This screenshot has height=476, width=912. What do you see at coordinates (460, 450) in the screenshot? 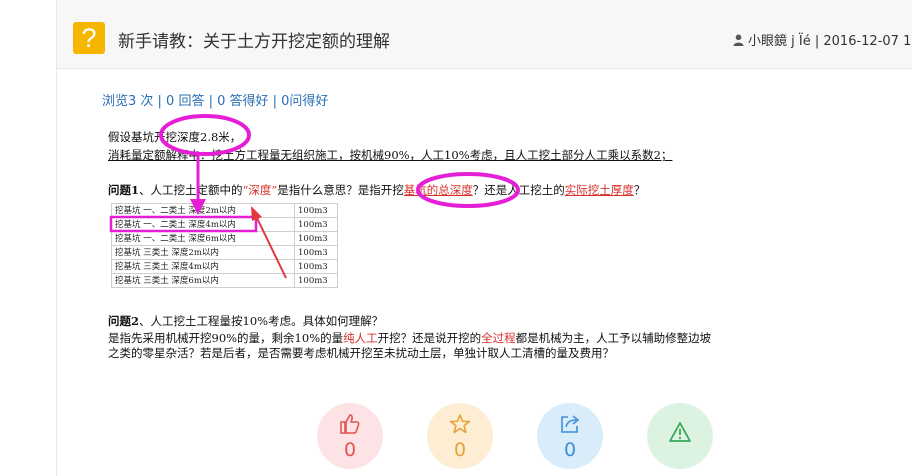
I see `favorite-count: 0` at bounding box center [460, 450].